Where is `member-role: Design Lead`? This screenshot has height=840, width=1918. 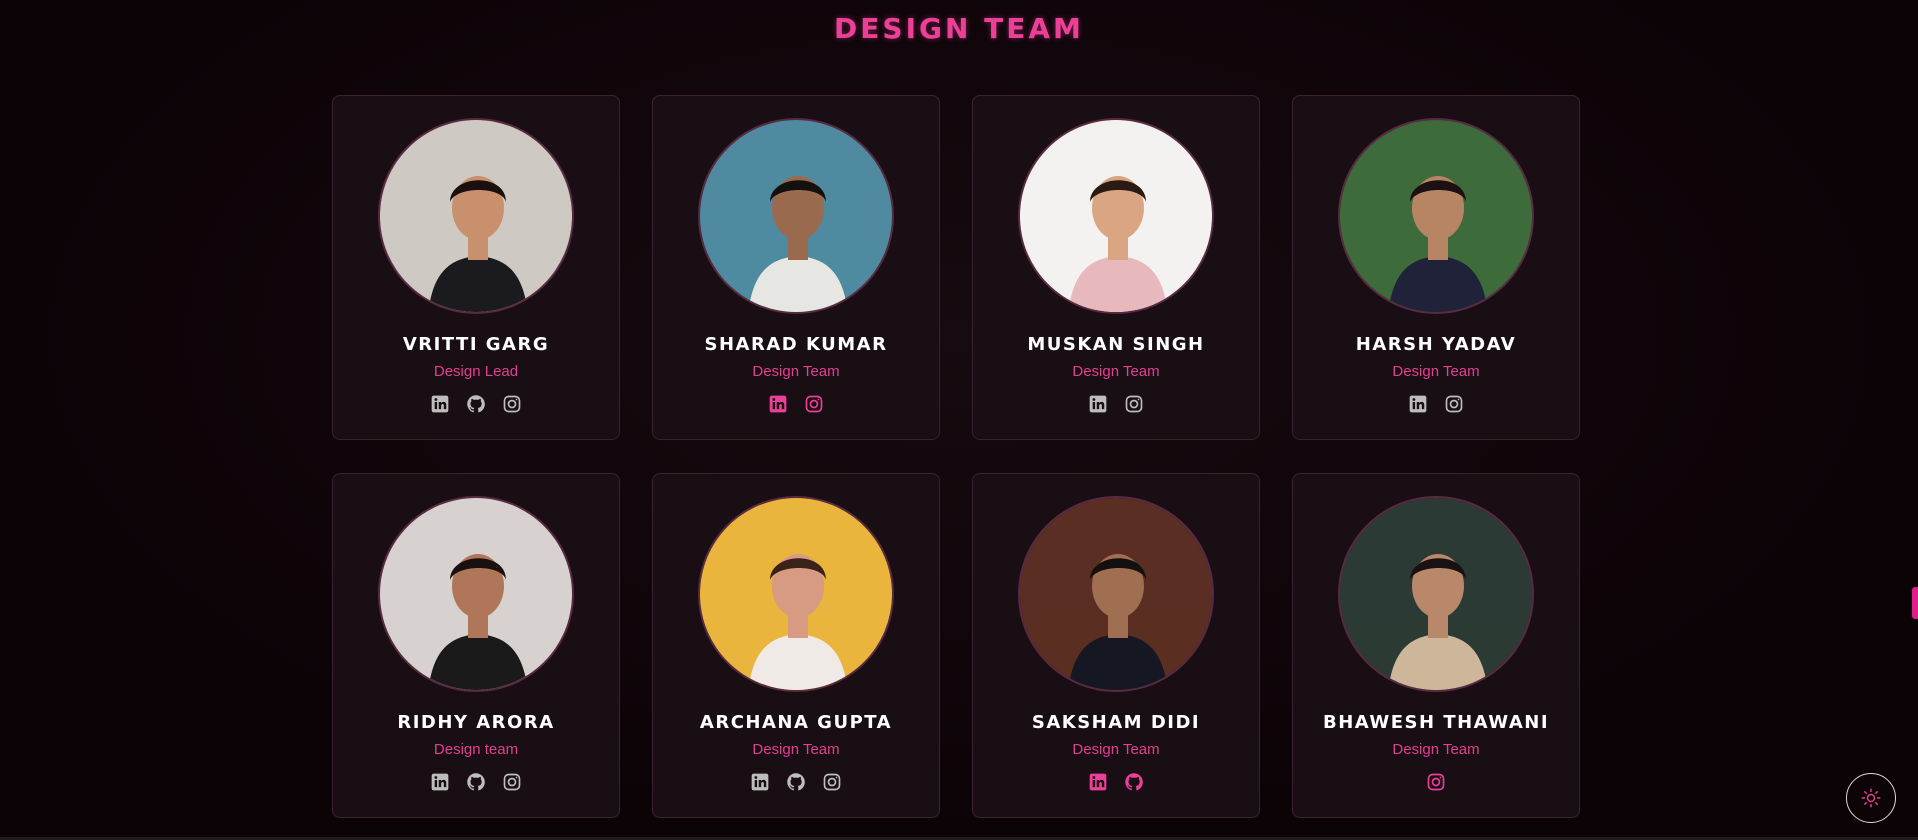 member-role: Design Lead is located at coordinates (476, 371).